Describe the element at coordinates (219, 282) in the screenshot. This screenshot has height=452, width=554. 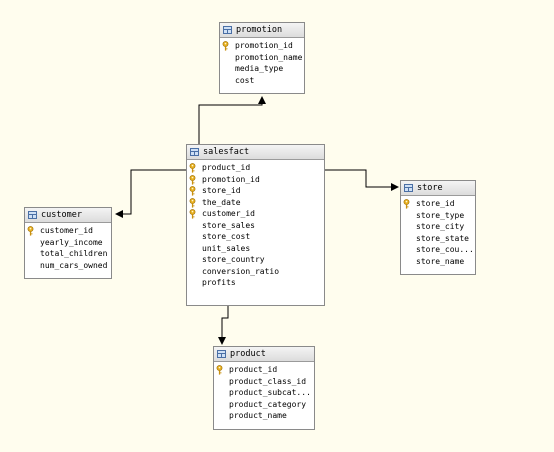
I see `column-label: profits` at that location.